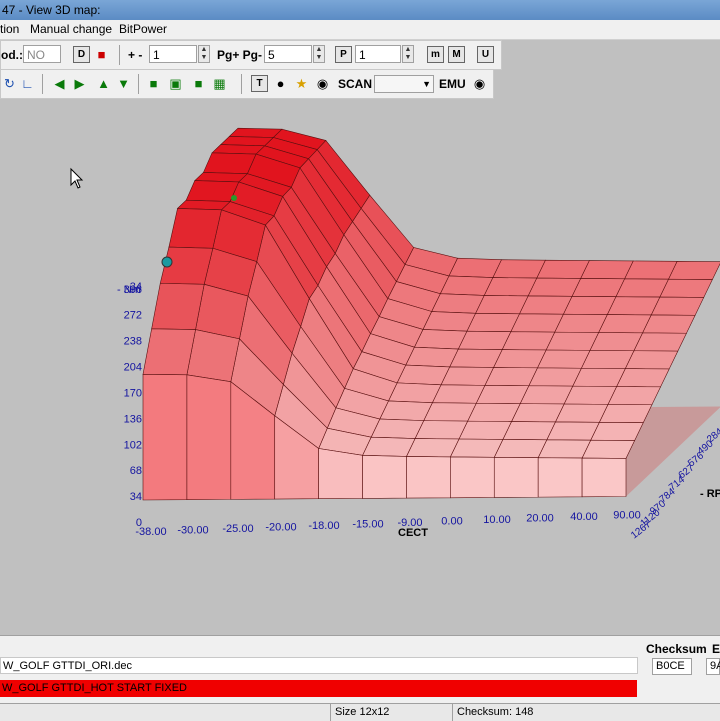  I want to click on x-tick-label: -20.00, so click(280, 528).